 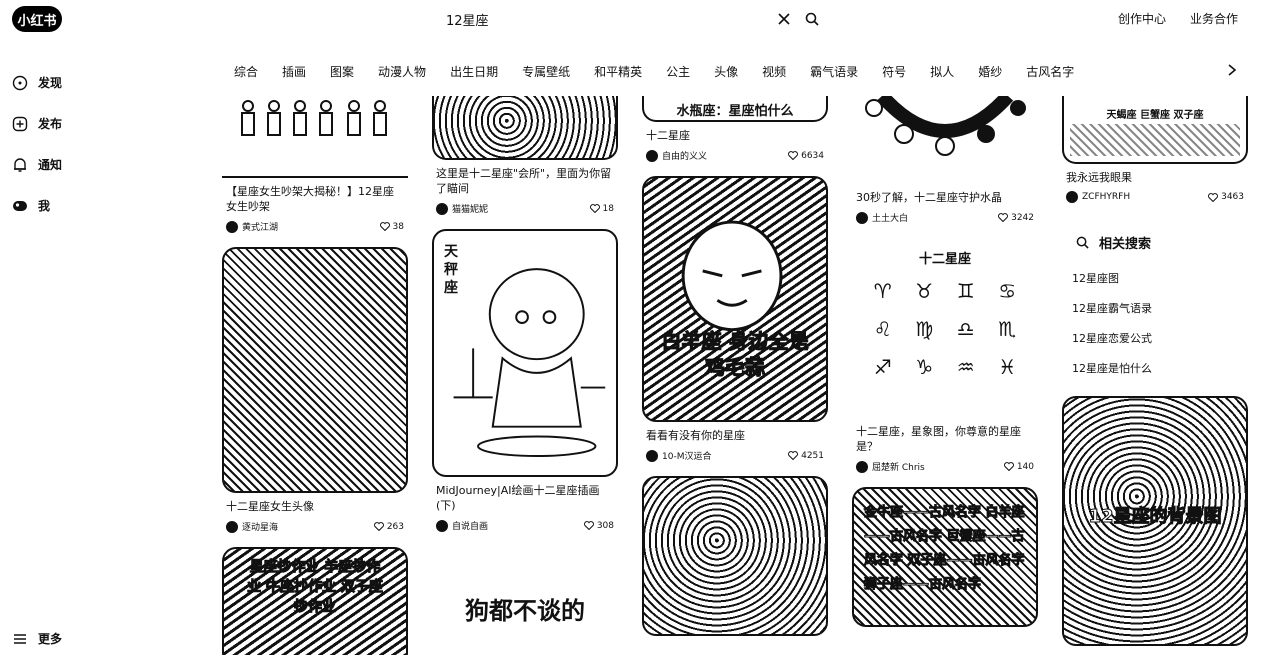 I want to click on feed-card: 十二星座女生头像 逐动星海 263, so click(x=315, y=390).